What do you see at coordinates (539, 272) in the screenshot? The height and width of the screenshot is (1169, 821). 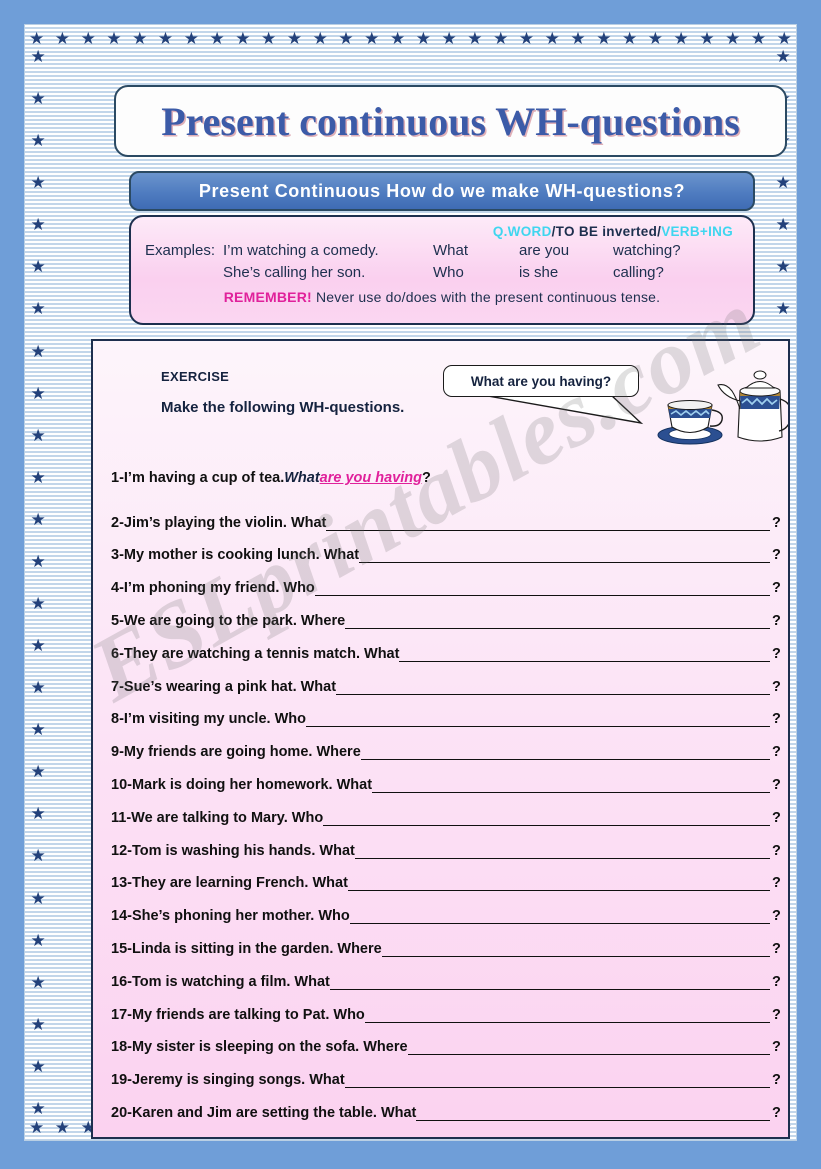 I see `example-aux: is she` at bounding box center [539, 272].